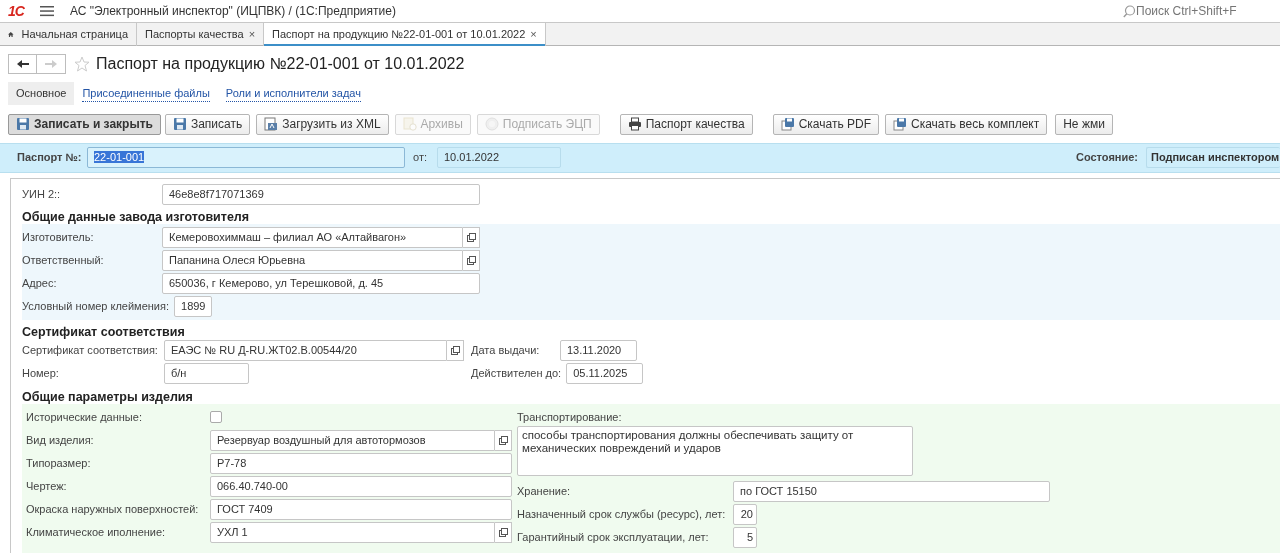 This screenshot has height=557, width=1280. Describe the element at coordinates (605, 373) in the screenshot. I see `text-field: 05.11.2025` at that location.